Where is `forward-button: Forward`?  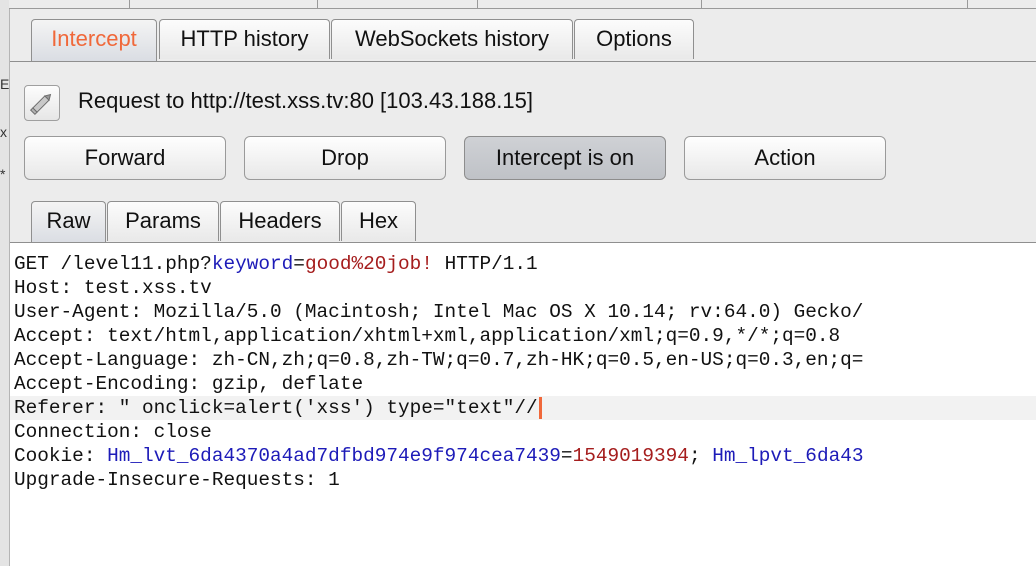 forward-button: Forward is located at coordinates (125, 158).